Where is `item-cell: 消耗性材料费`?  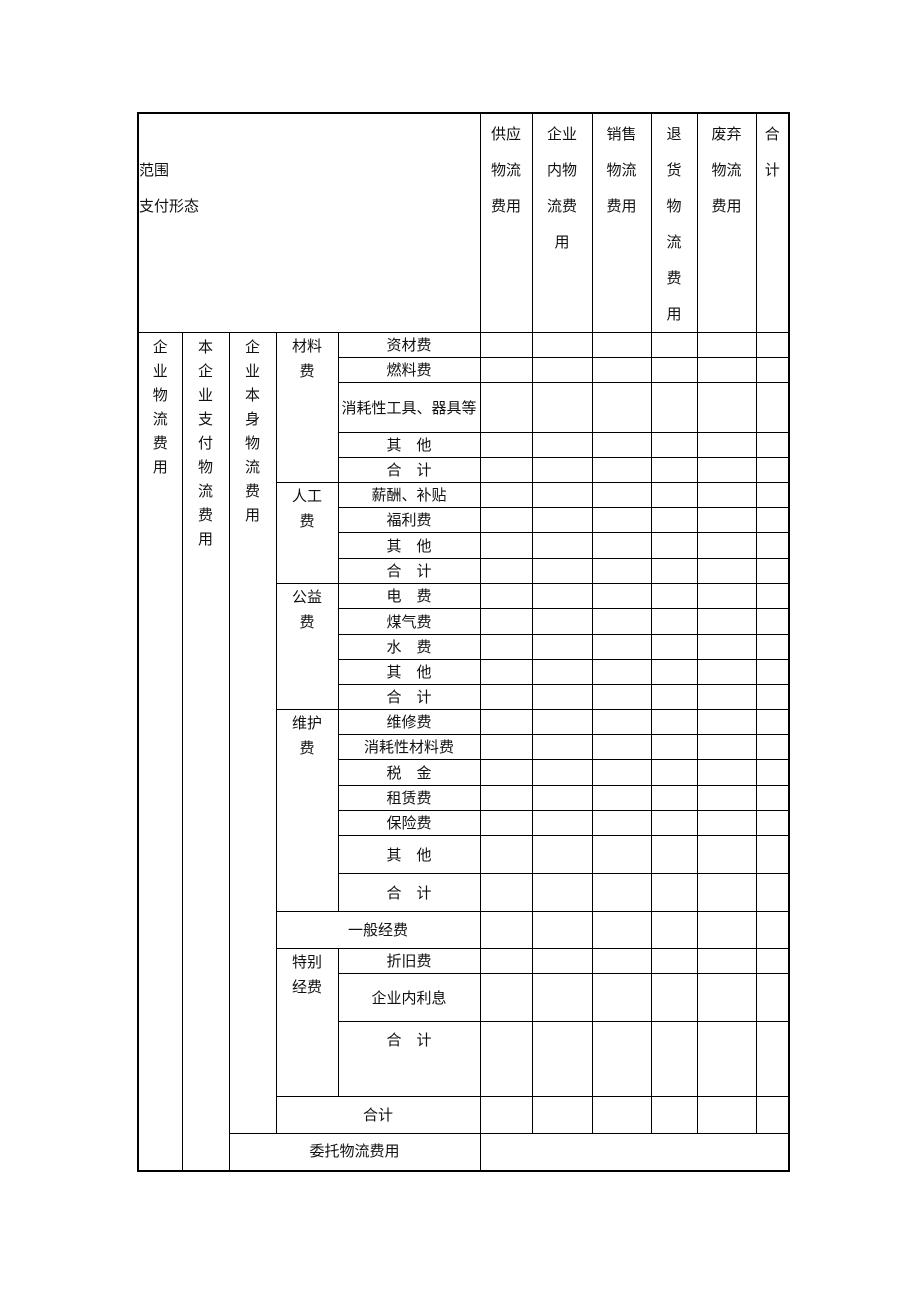 item-cell: 消耗性材料费 is located at coordinates (409, 747).